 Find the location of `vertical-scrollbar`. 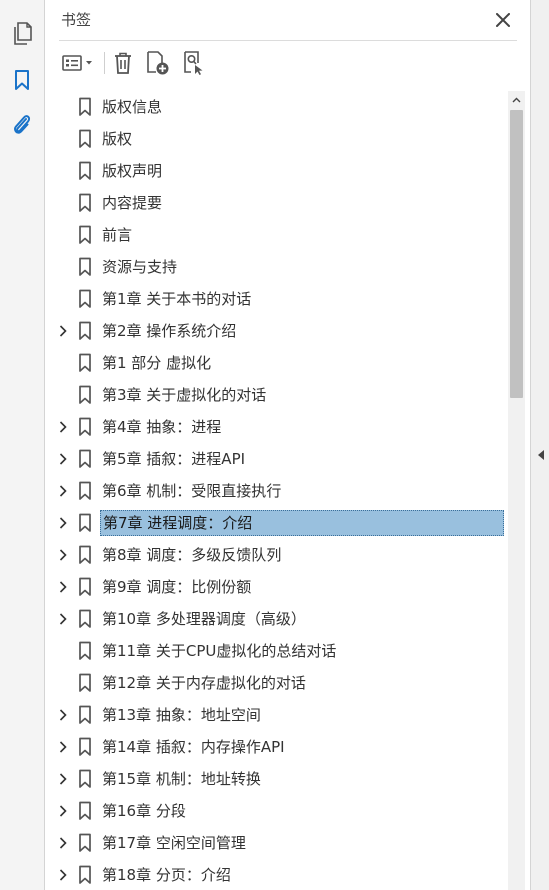

vertical-scrollbar is located at coordinates (516, 490).